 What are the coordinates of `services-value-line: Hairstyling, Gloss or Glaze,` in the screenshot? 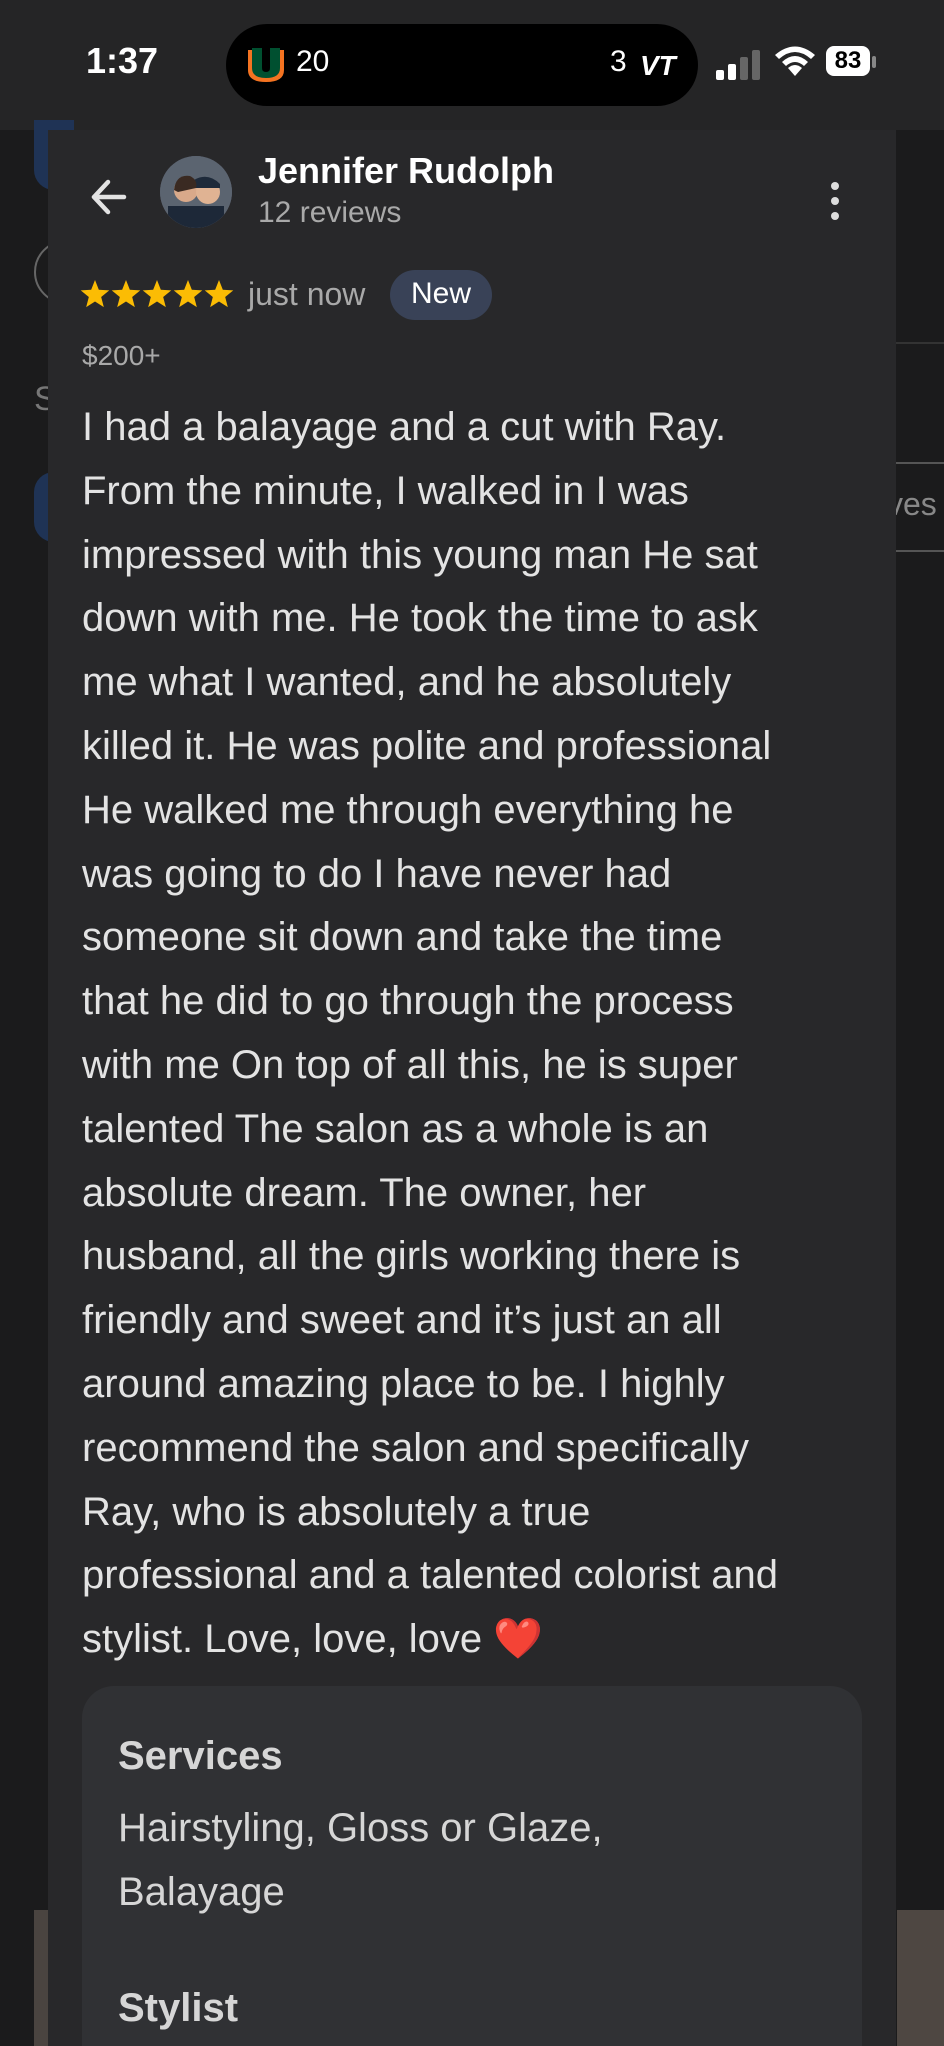 It's located at (360, 1828).